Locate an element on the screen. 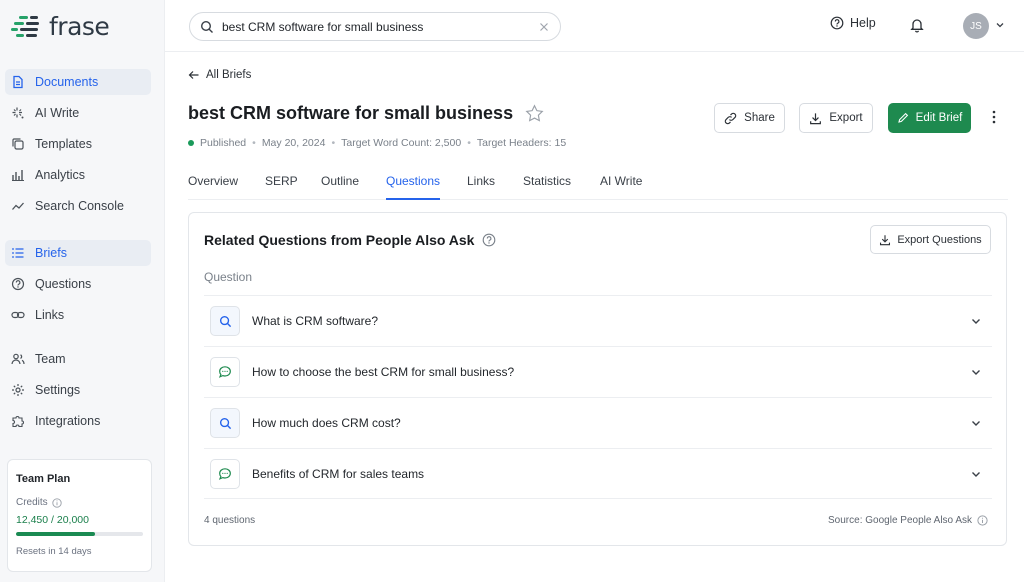 This screenshot has height=582, width=1024. share-label: Share is located at coordinates (759, 118).